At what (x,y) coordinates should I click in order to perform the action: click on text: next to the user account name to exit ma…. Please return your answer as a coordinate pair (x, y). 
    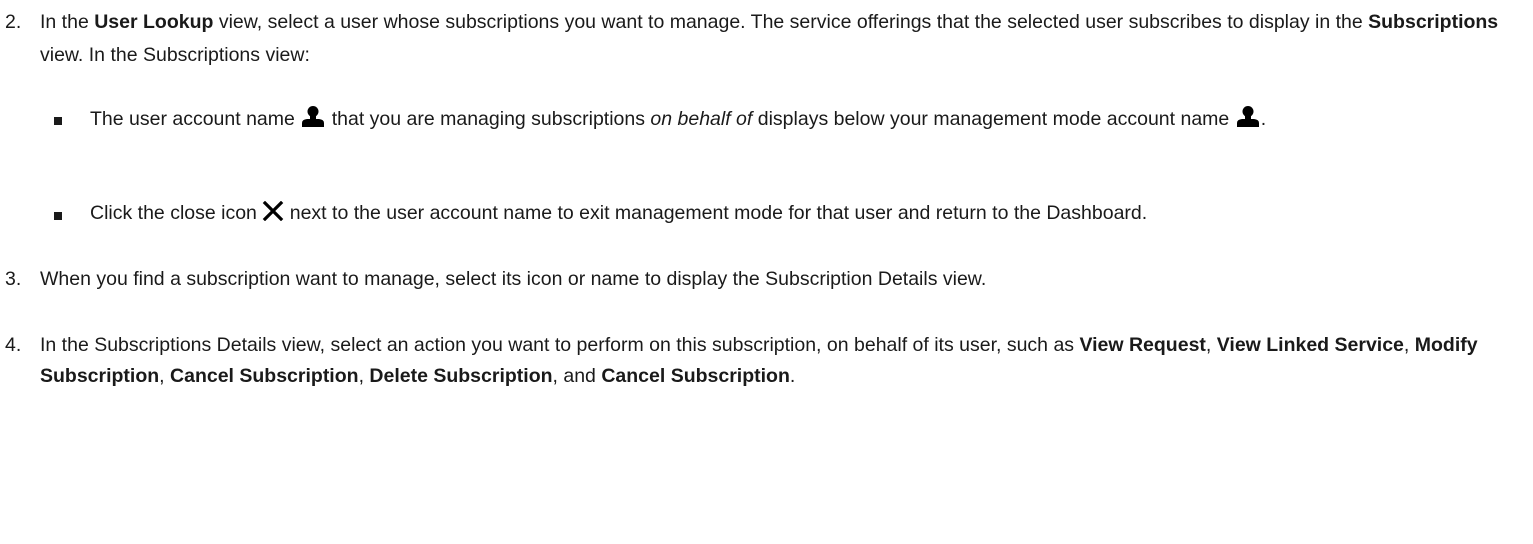
    Looking at the image, I should click on (716, 213).